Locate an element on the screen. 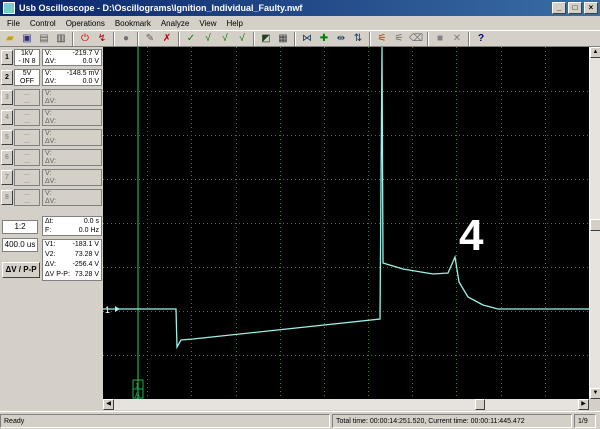  timebase-selector: 400.0 us is located at coordinates (20, 245).